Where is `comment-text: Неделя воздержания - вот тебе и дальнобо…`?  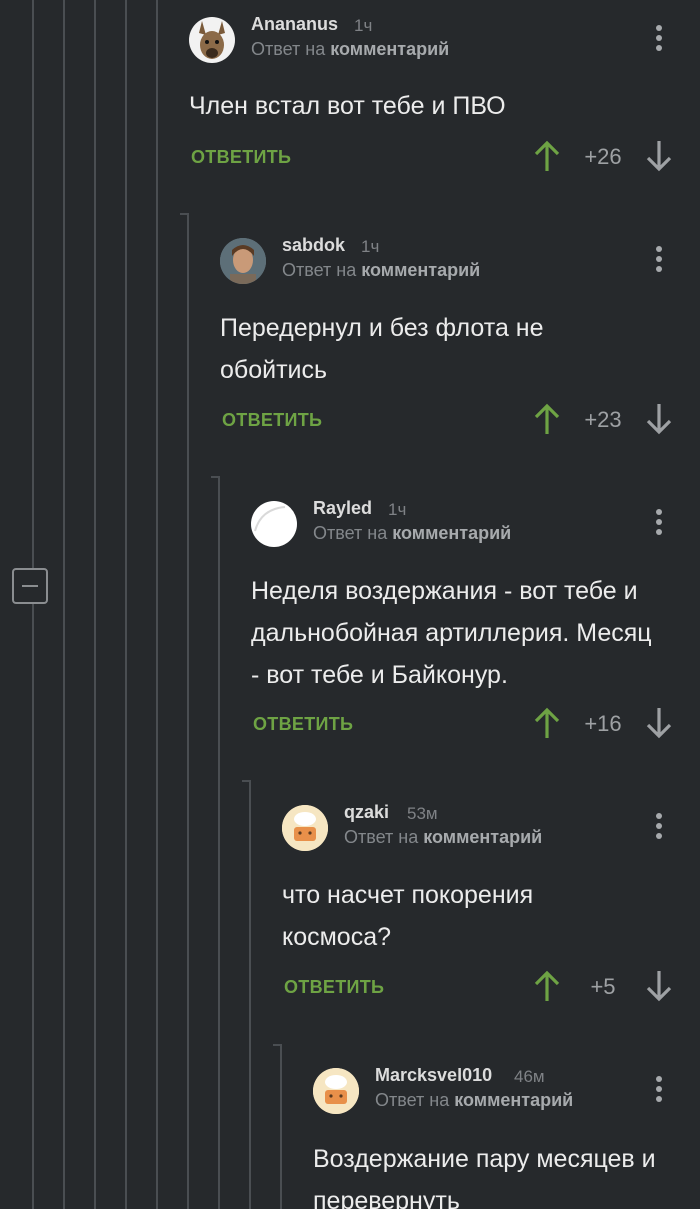 comment-text: Неделя воздержания - вот тебе и дальнобо… is located at coordinates (451, 633).